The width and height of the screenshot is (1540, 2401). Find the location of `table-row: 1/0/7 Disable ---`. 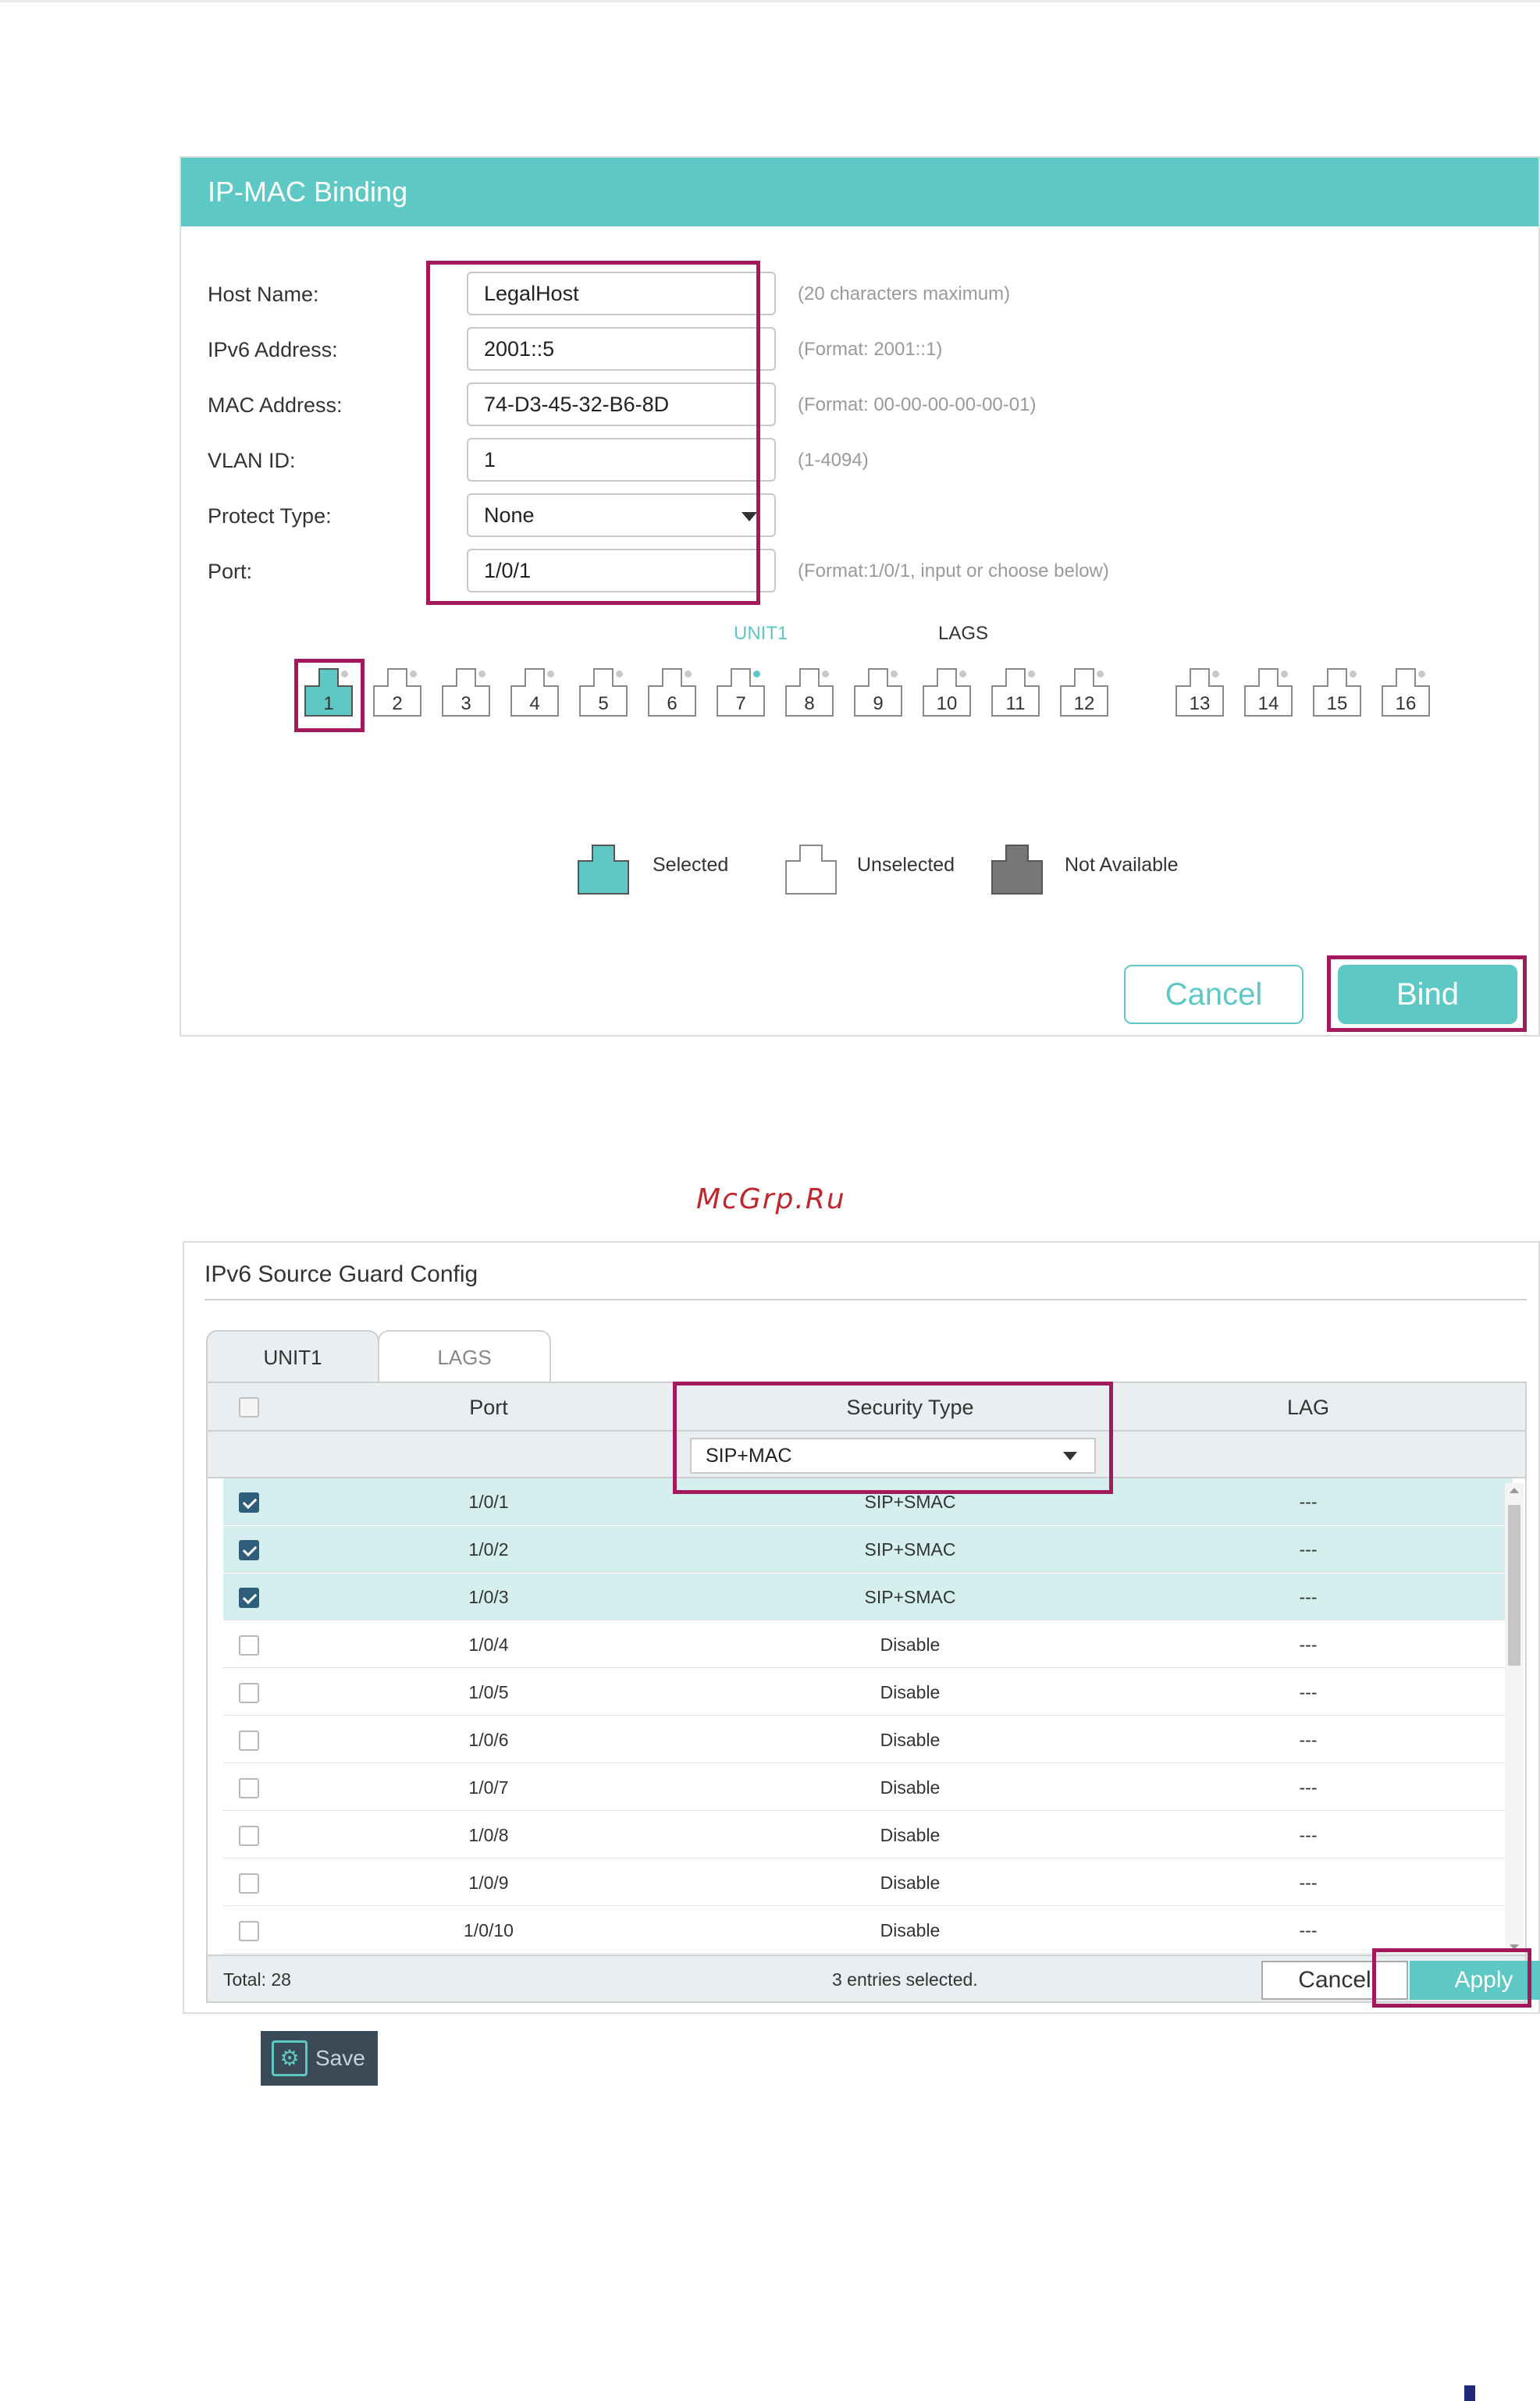

table-row: 1/0/7 Disable --- is located at coordinates (868, 1787).